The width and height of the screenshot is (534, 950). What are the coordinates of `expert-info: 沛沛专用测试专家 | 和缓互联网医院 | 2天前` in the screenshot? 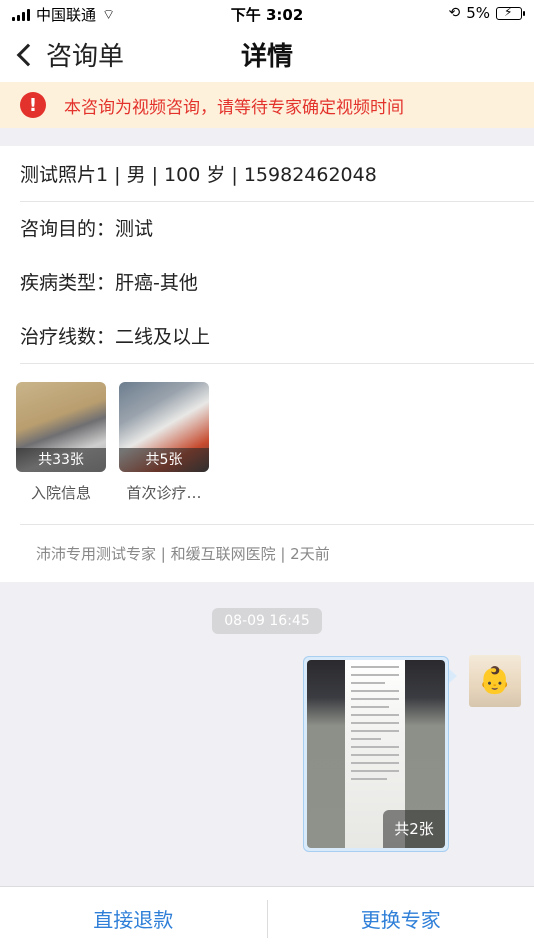 It's located at (277, 553).